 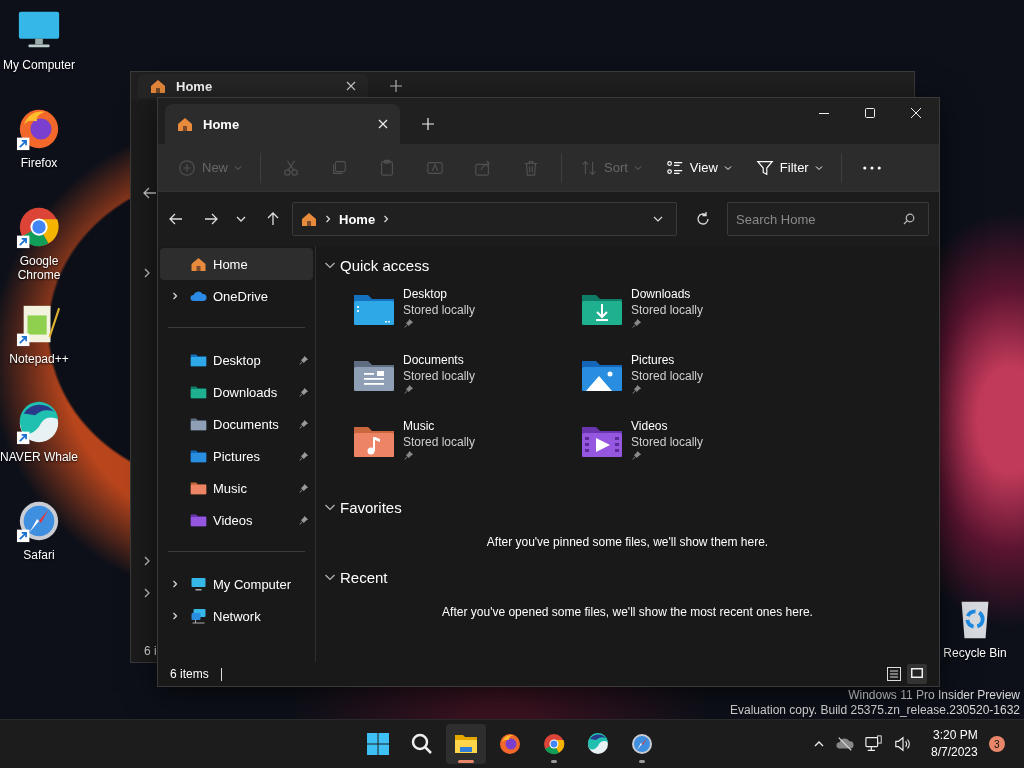 I want to click on section-header: Recent, so click(x=356, y=577).